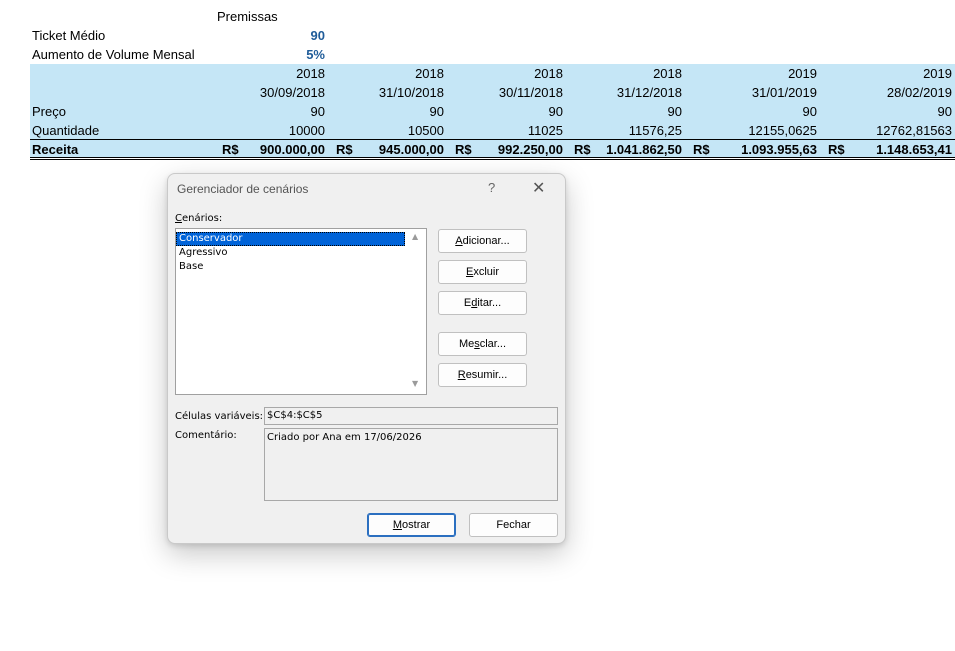 The height and width of the screenshot is (651, 955). Describe the element at coordinates (290, 253) in the screenshot. I see `scenario-item: Agressivo` at that location.